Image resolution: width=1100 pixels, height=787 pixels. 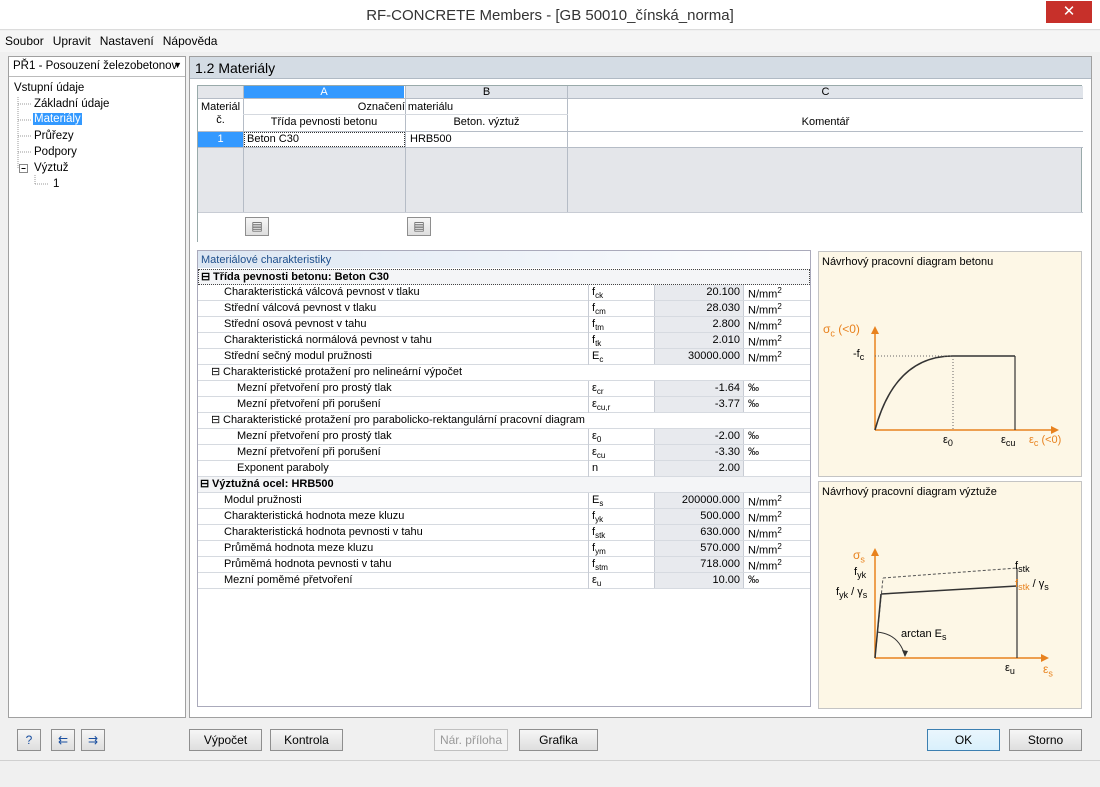 I want to click on menu-edit: Upravit, so click(x=71, y=39).